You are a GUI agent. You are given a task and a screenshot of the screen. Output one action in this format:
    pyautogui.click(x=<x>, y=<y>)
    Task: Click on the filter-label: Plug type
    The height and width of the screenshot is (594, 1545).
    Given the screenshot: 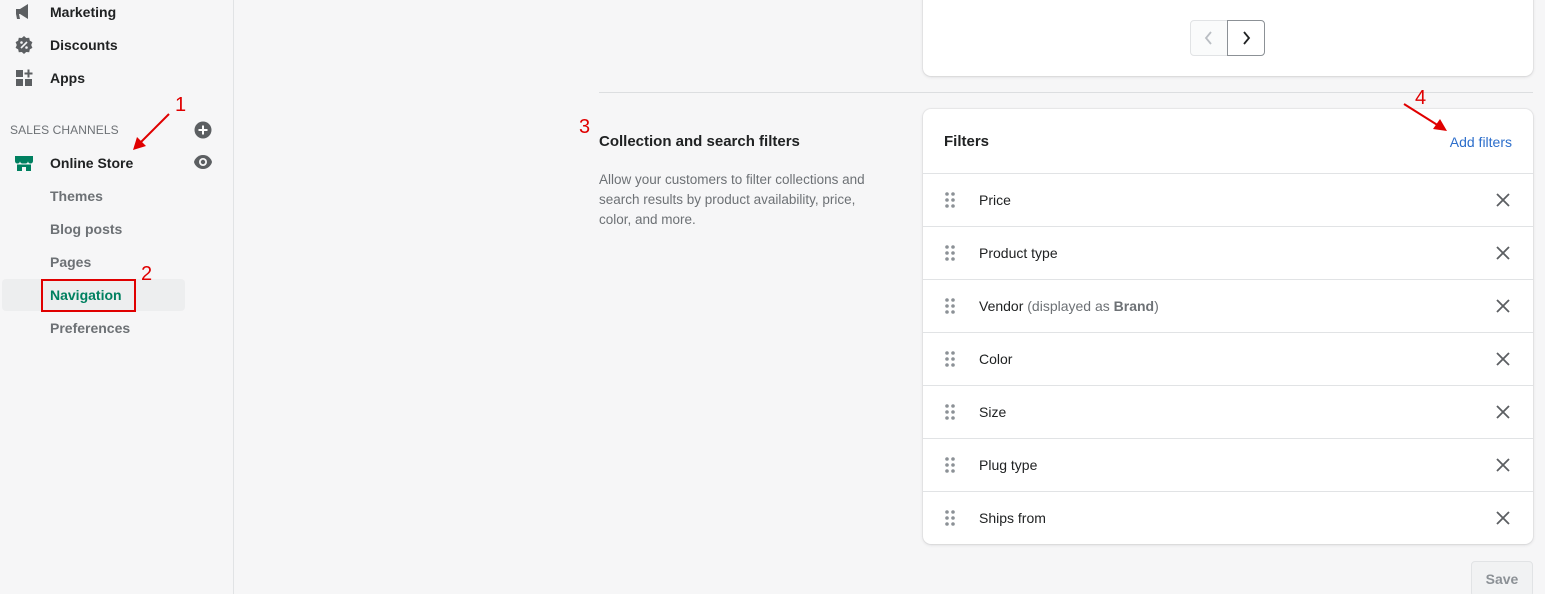 What is the action you would take?
    pyautogui.click(x=1008, y=465)
    